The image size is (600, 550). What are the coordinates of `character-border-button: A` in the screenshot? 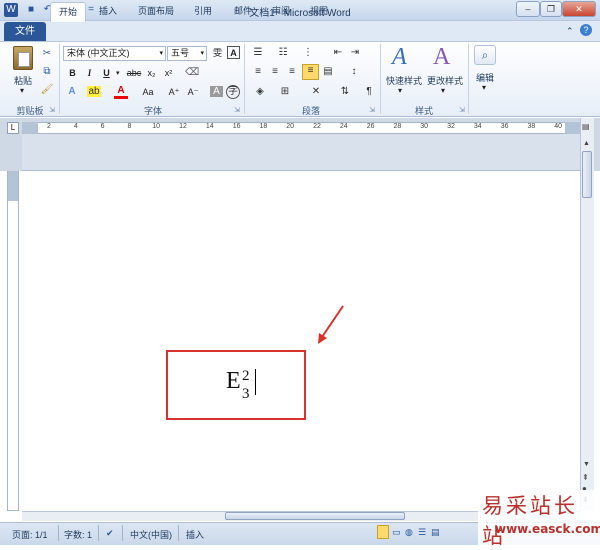 It's located at (233, 52).